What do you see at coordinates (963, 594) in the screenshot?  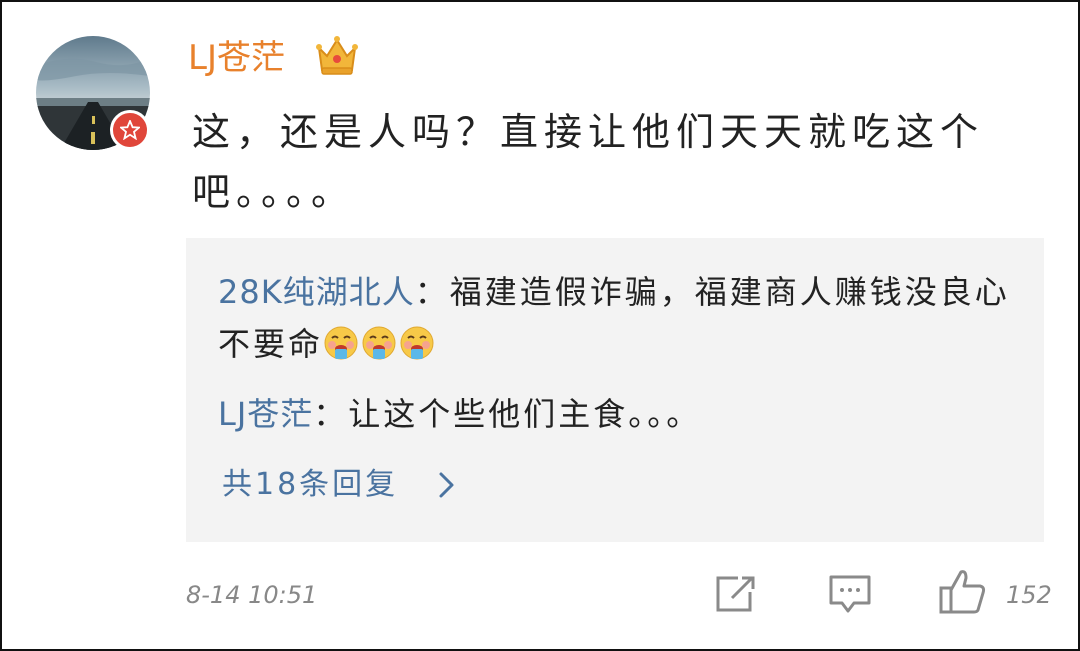 I see `thumbs-up-icon` at bounding box center [963, 594].